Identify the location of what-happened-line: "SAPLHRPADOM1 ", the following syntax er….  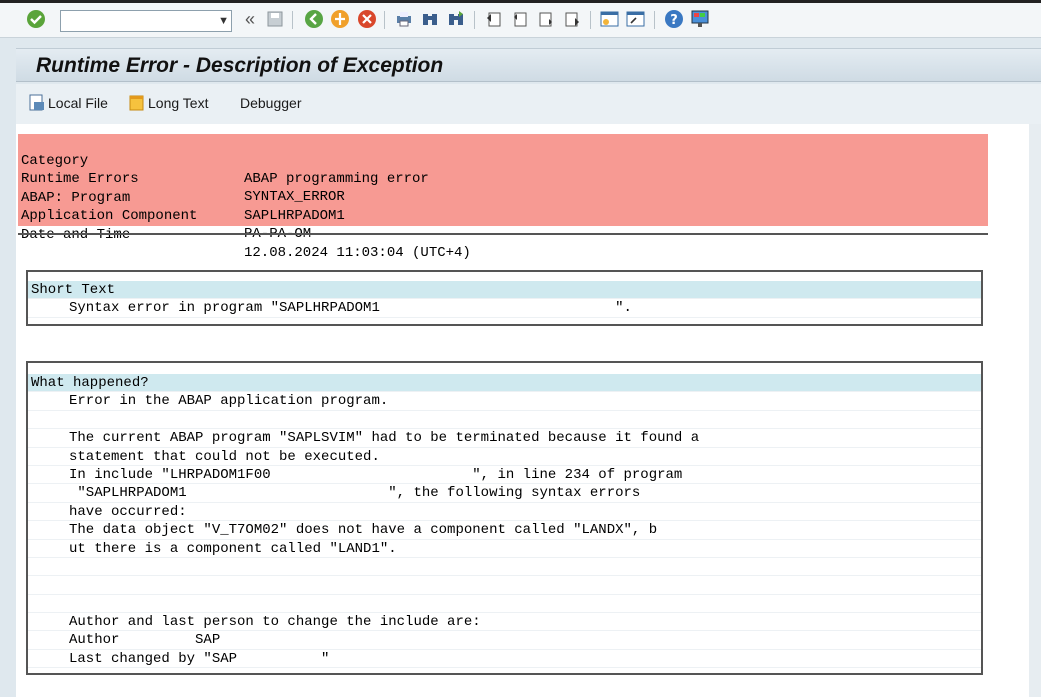
(504, 493).